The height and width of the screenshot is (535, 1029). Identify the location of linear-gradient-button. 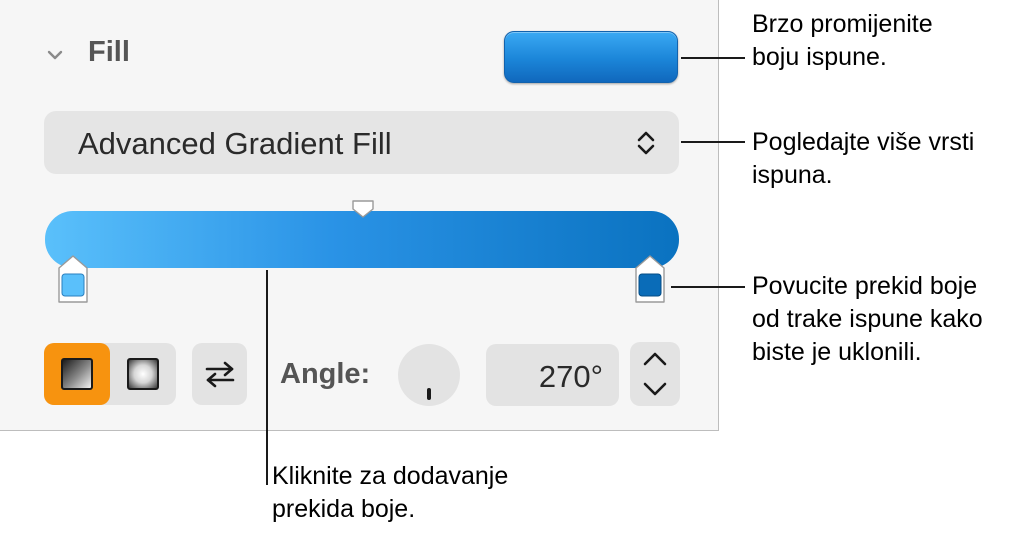
(77, 374).